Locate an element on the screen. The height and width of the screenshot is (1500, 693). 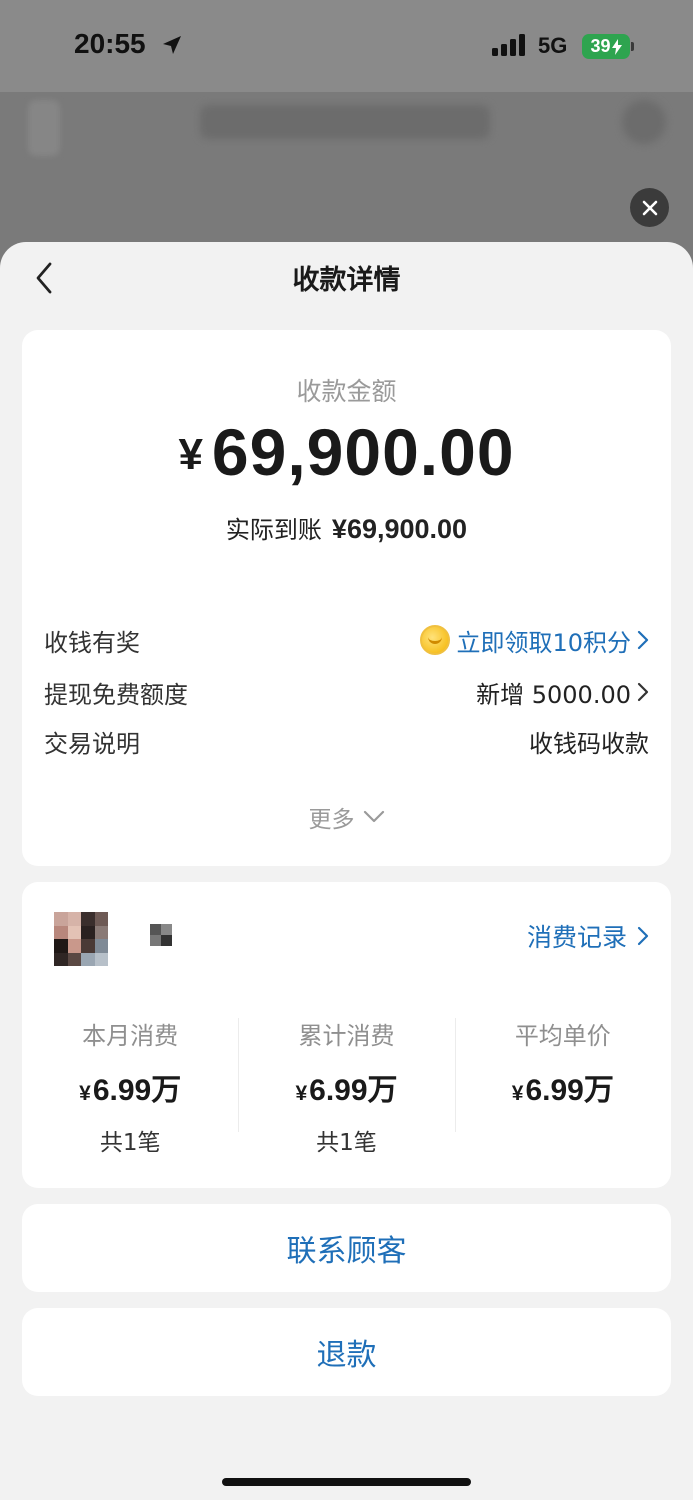
refund-button: 退款 is located at coordinates (346, 1352).